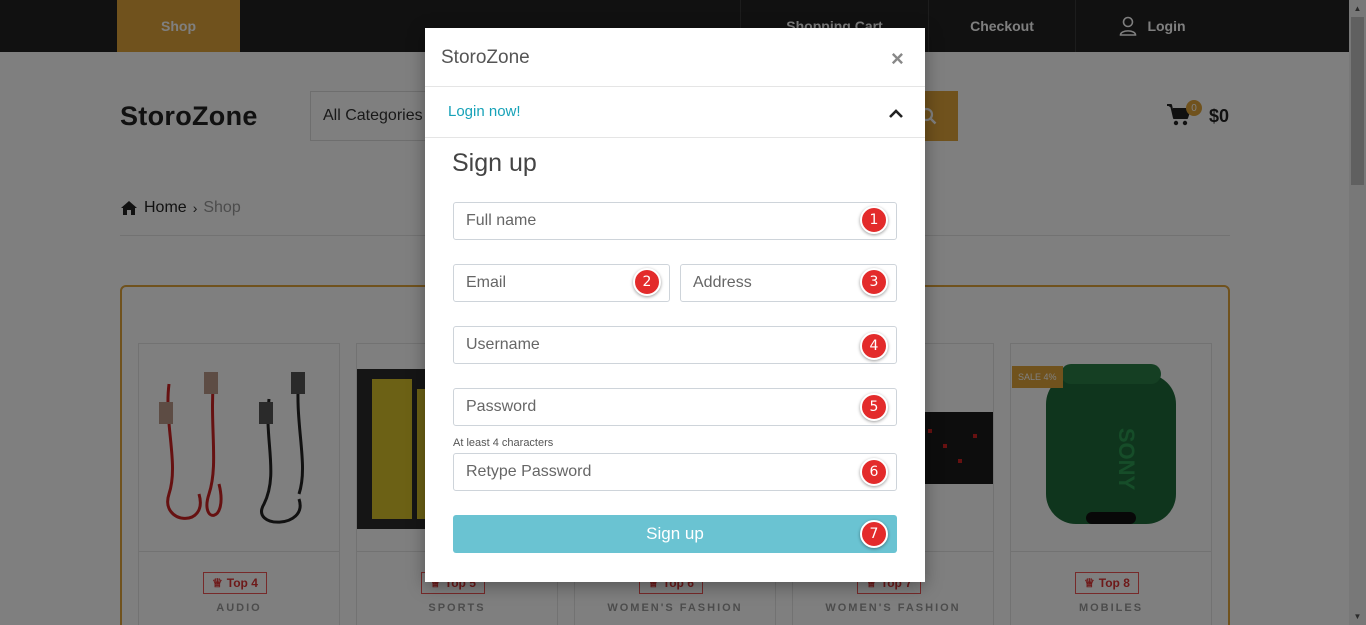 This screenshot has height=625, width=1366. What do you see at coordinates (874, 282) in the screenshot?
I see `marker-badge: 3` at bounding box center [874, 282].